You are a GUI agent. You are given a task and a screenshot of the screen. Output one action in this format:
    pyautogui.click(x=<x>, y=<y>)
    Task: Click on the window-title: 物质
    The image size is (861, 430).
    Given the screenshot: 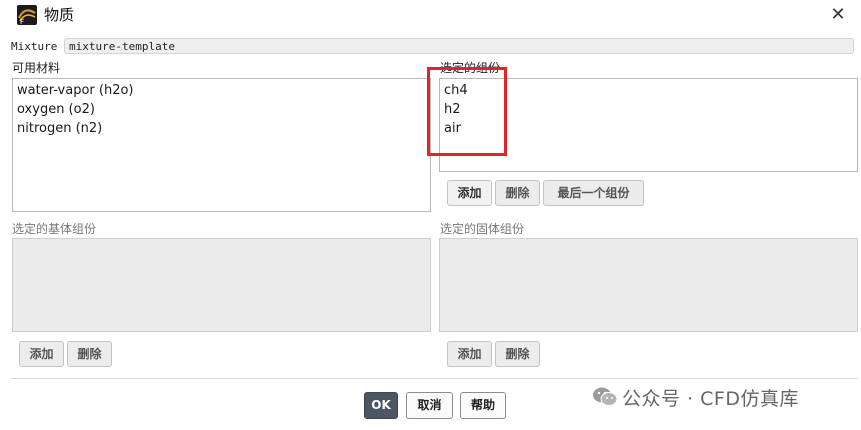 What is the action you would take?
    pyautogui.click(x=59, y=15)
    